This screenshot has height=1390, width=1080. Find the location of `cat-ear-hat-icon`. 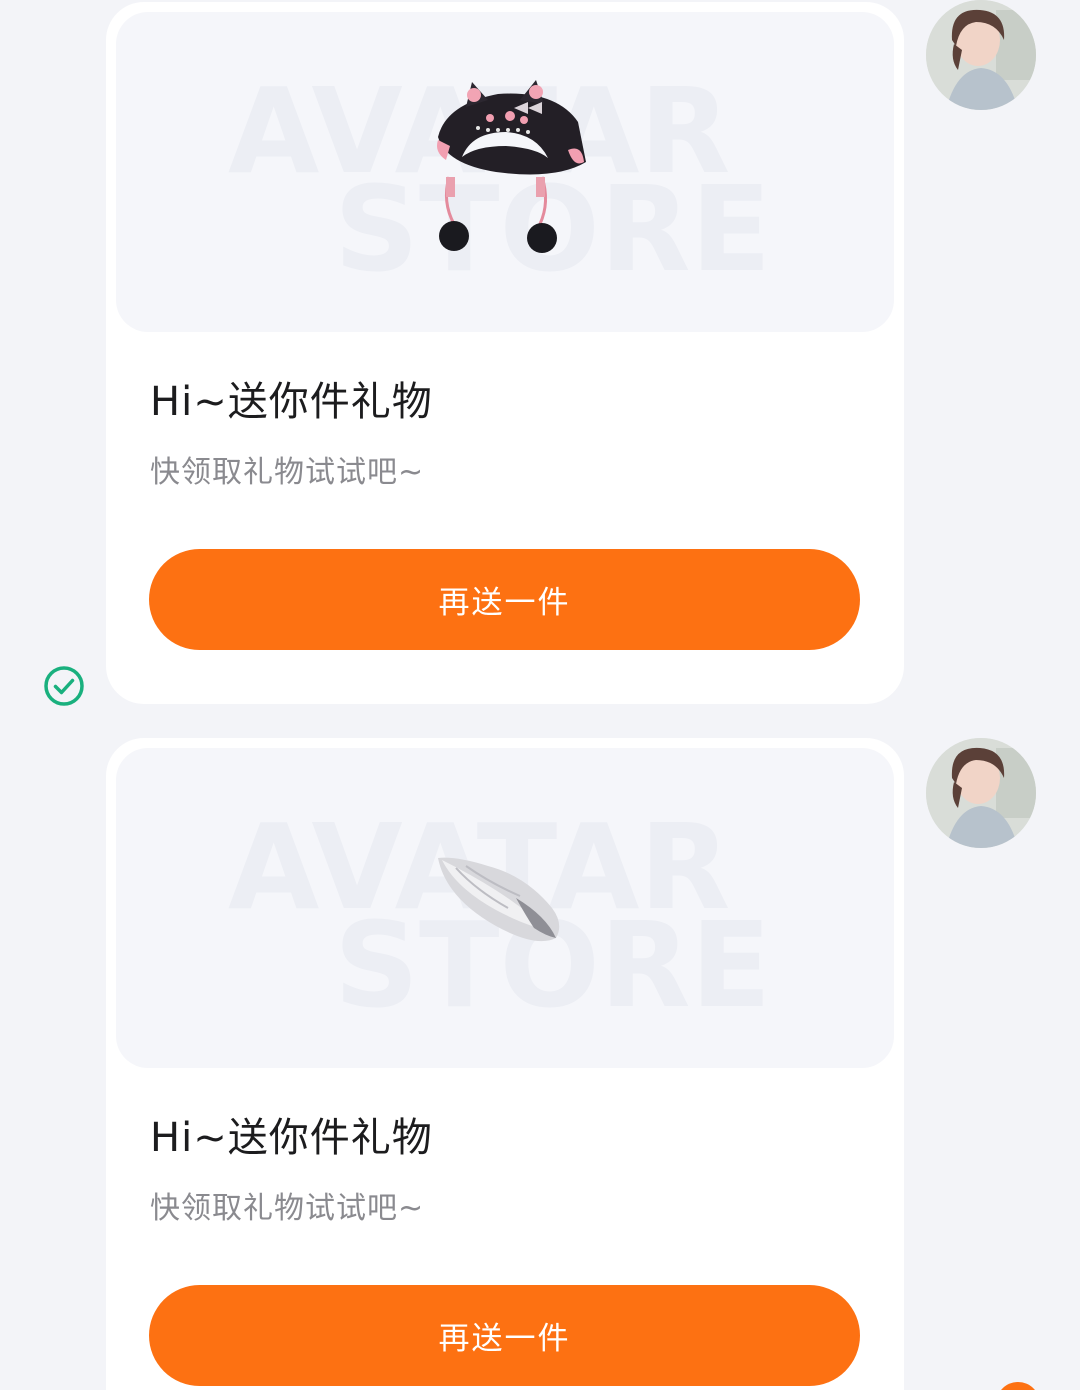

cat-ear-hat-icon is located at coordinates (511, 166).